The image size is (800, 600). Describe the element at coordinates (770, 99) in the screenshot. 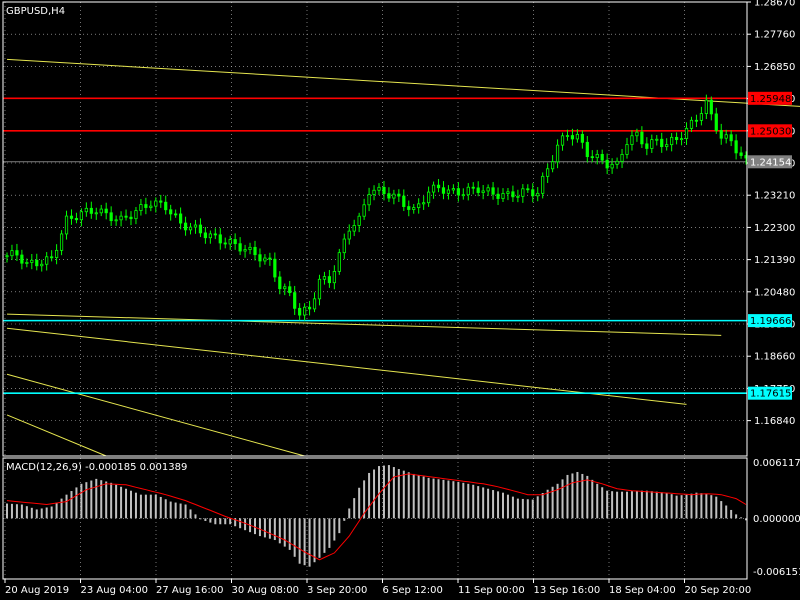

I see `price-tag-label: 1.25948` at that location.